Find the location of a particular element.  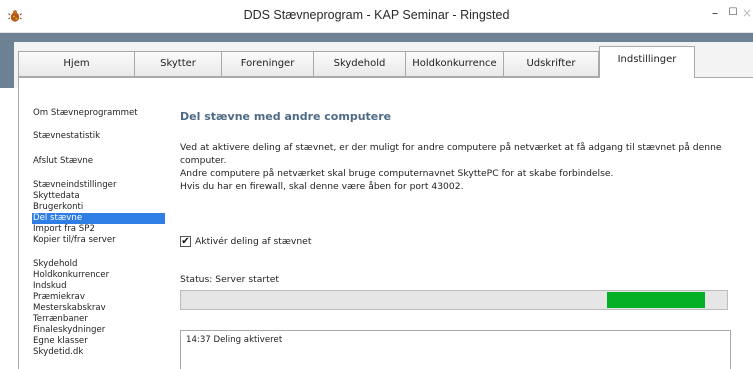

progress-bar is located at coordinates (454, 300).